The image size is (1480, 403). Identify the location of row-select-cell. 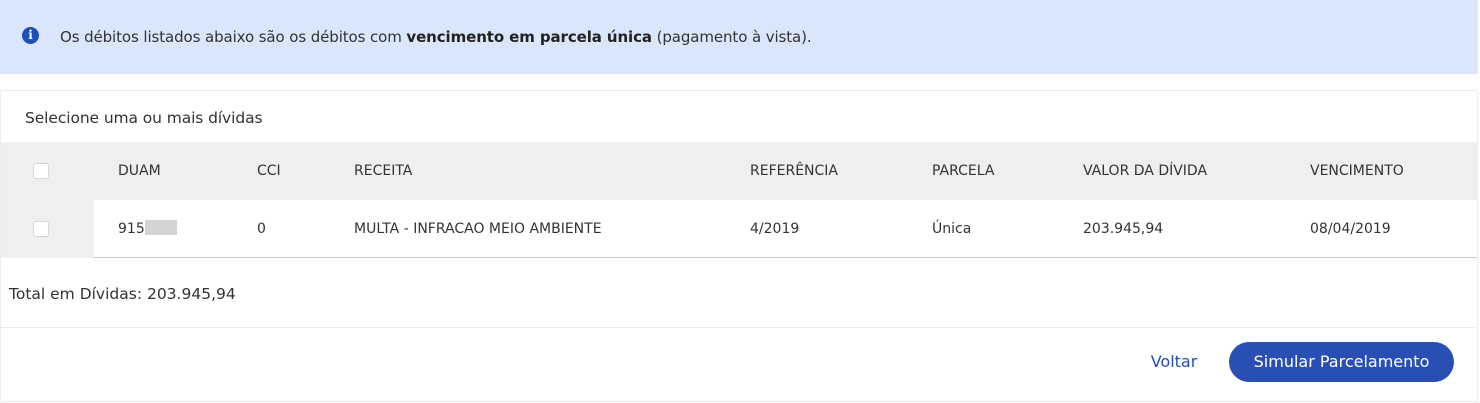
(47, 229).